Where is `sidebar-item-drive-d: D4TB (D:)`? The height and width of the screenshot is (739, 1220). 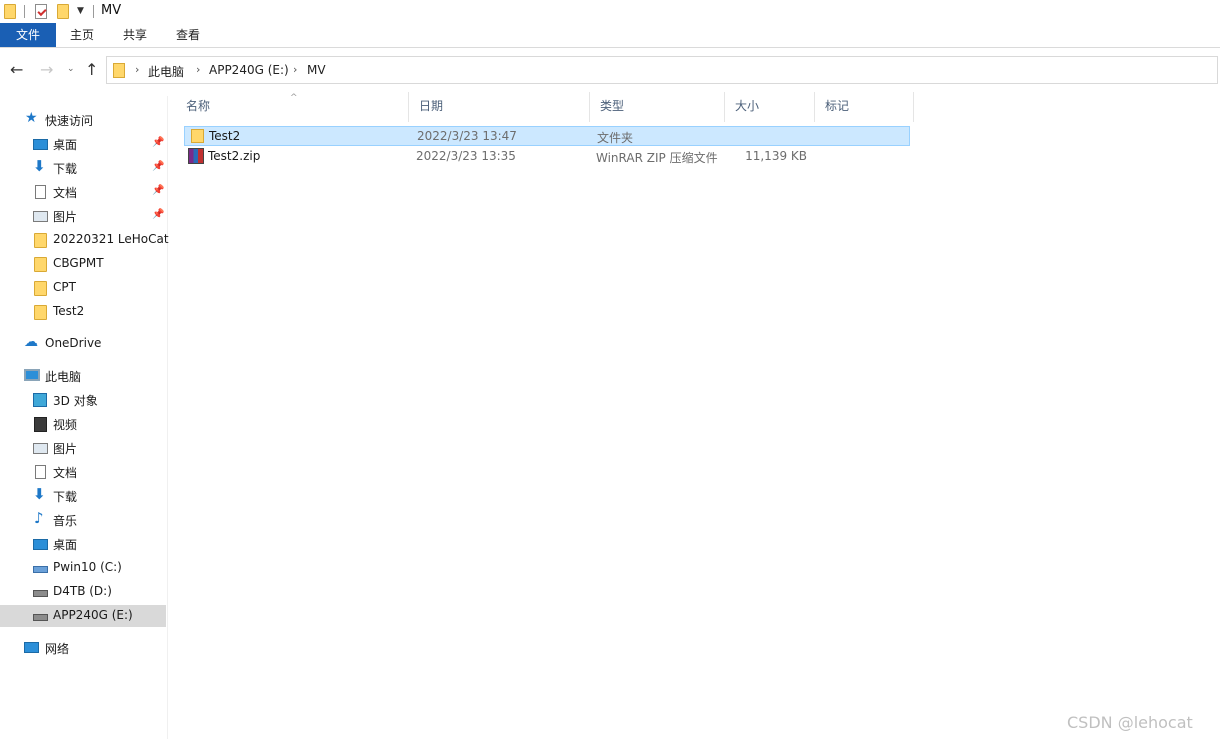
sidebar-item-drive-d: D4TB (D:) is located at coordinates (83, 592).